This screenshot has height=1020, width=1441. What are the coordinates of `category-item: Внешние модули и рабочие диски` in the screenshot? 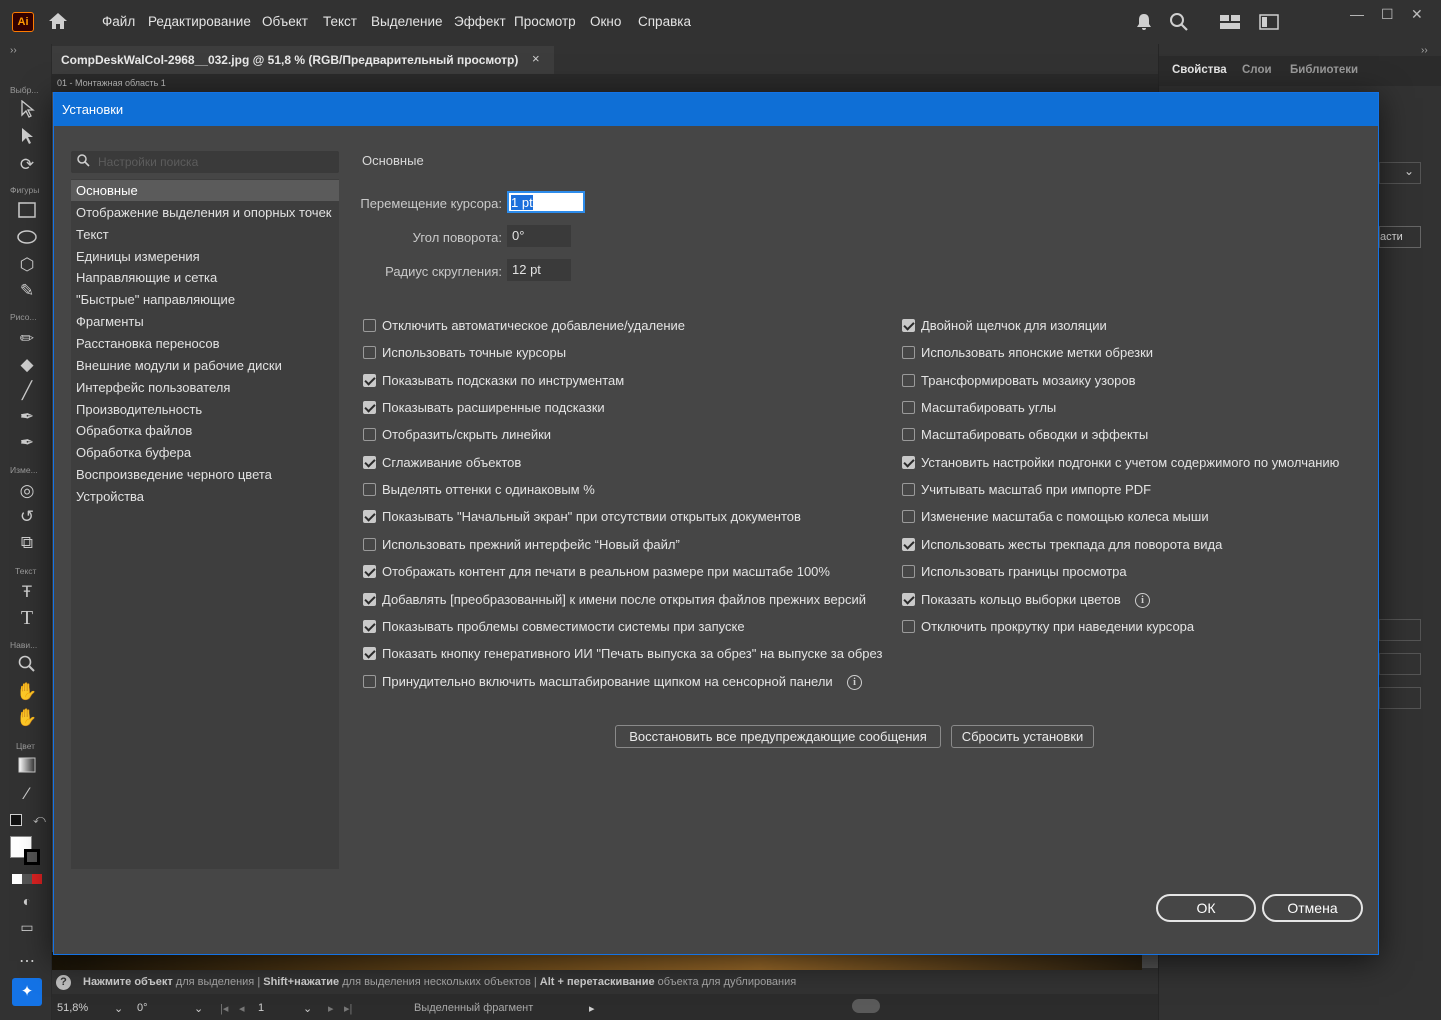 It's located at (205, 365).